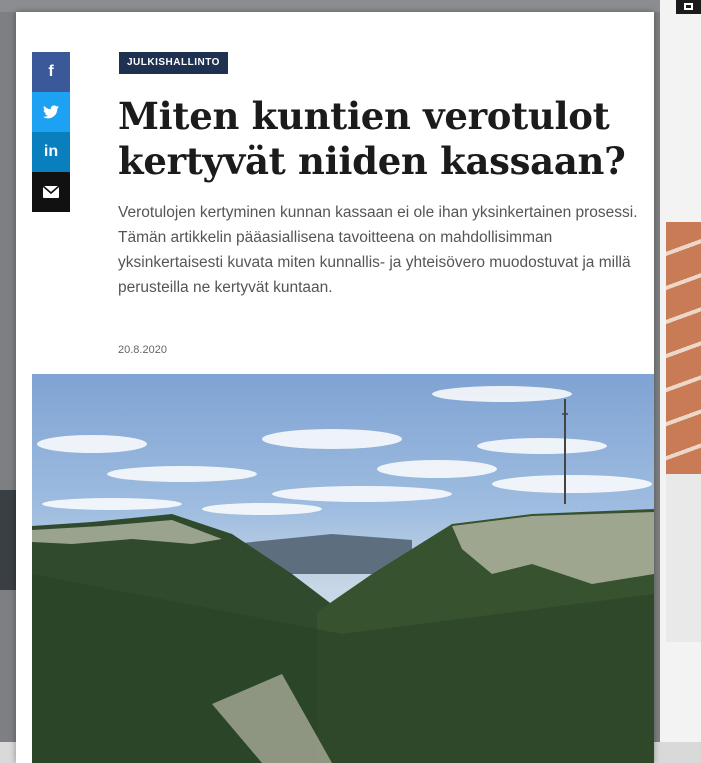 The width and height of the screenshot is (701, 763). I want to click on publish-date: 20.8.2020, so click(142, 350).